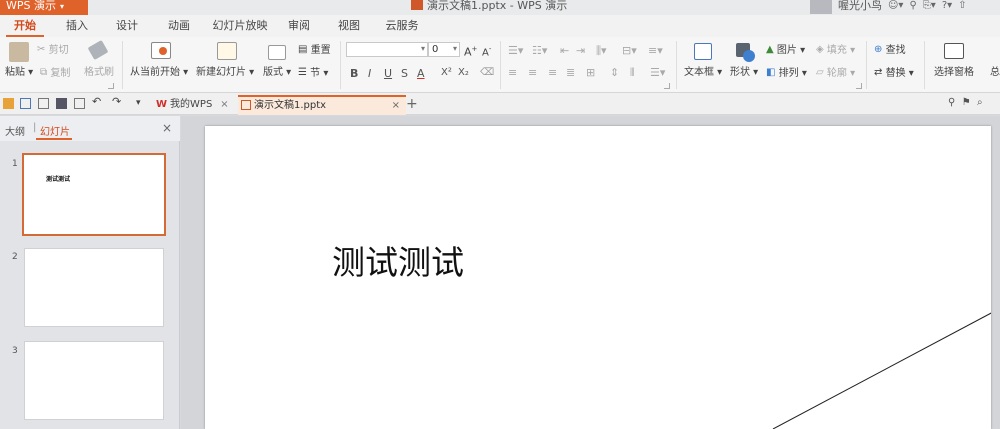 This screenshot has height=429, width=1000. I want to click on copy-button: ⧉ 复制, so click(55, 73).